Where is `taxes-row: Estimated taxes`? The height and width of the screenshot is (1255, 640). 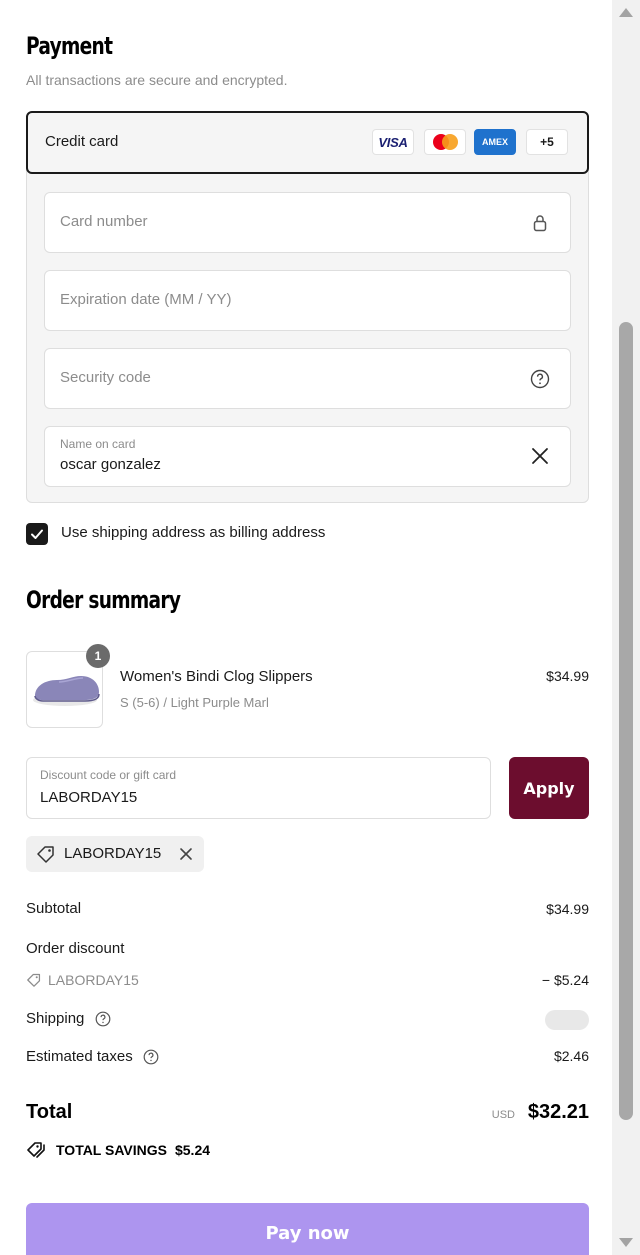 taxes-row: Estimated taxes is located at coordinates (92, 1056).